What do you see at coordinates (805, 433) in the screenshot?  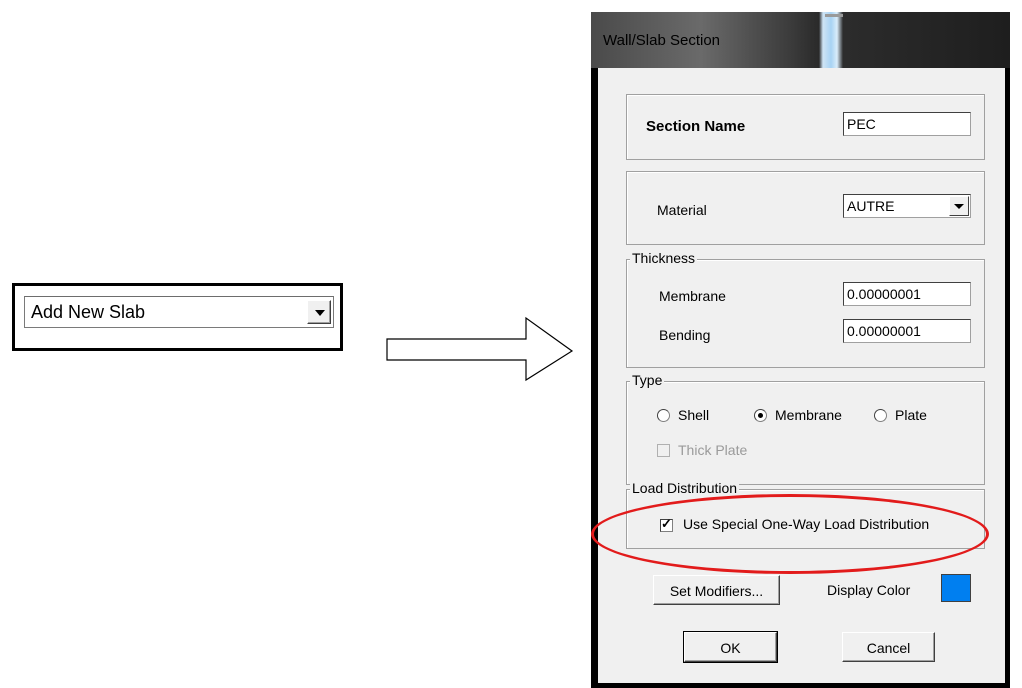 I see `type-group` at bounding box center [805, 433].